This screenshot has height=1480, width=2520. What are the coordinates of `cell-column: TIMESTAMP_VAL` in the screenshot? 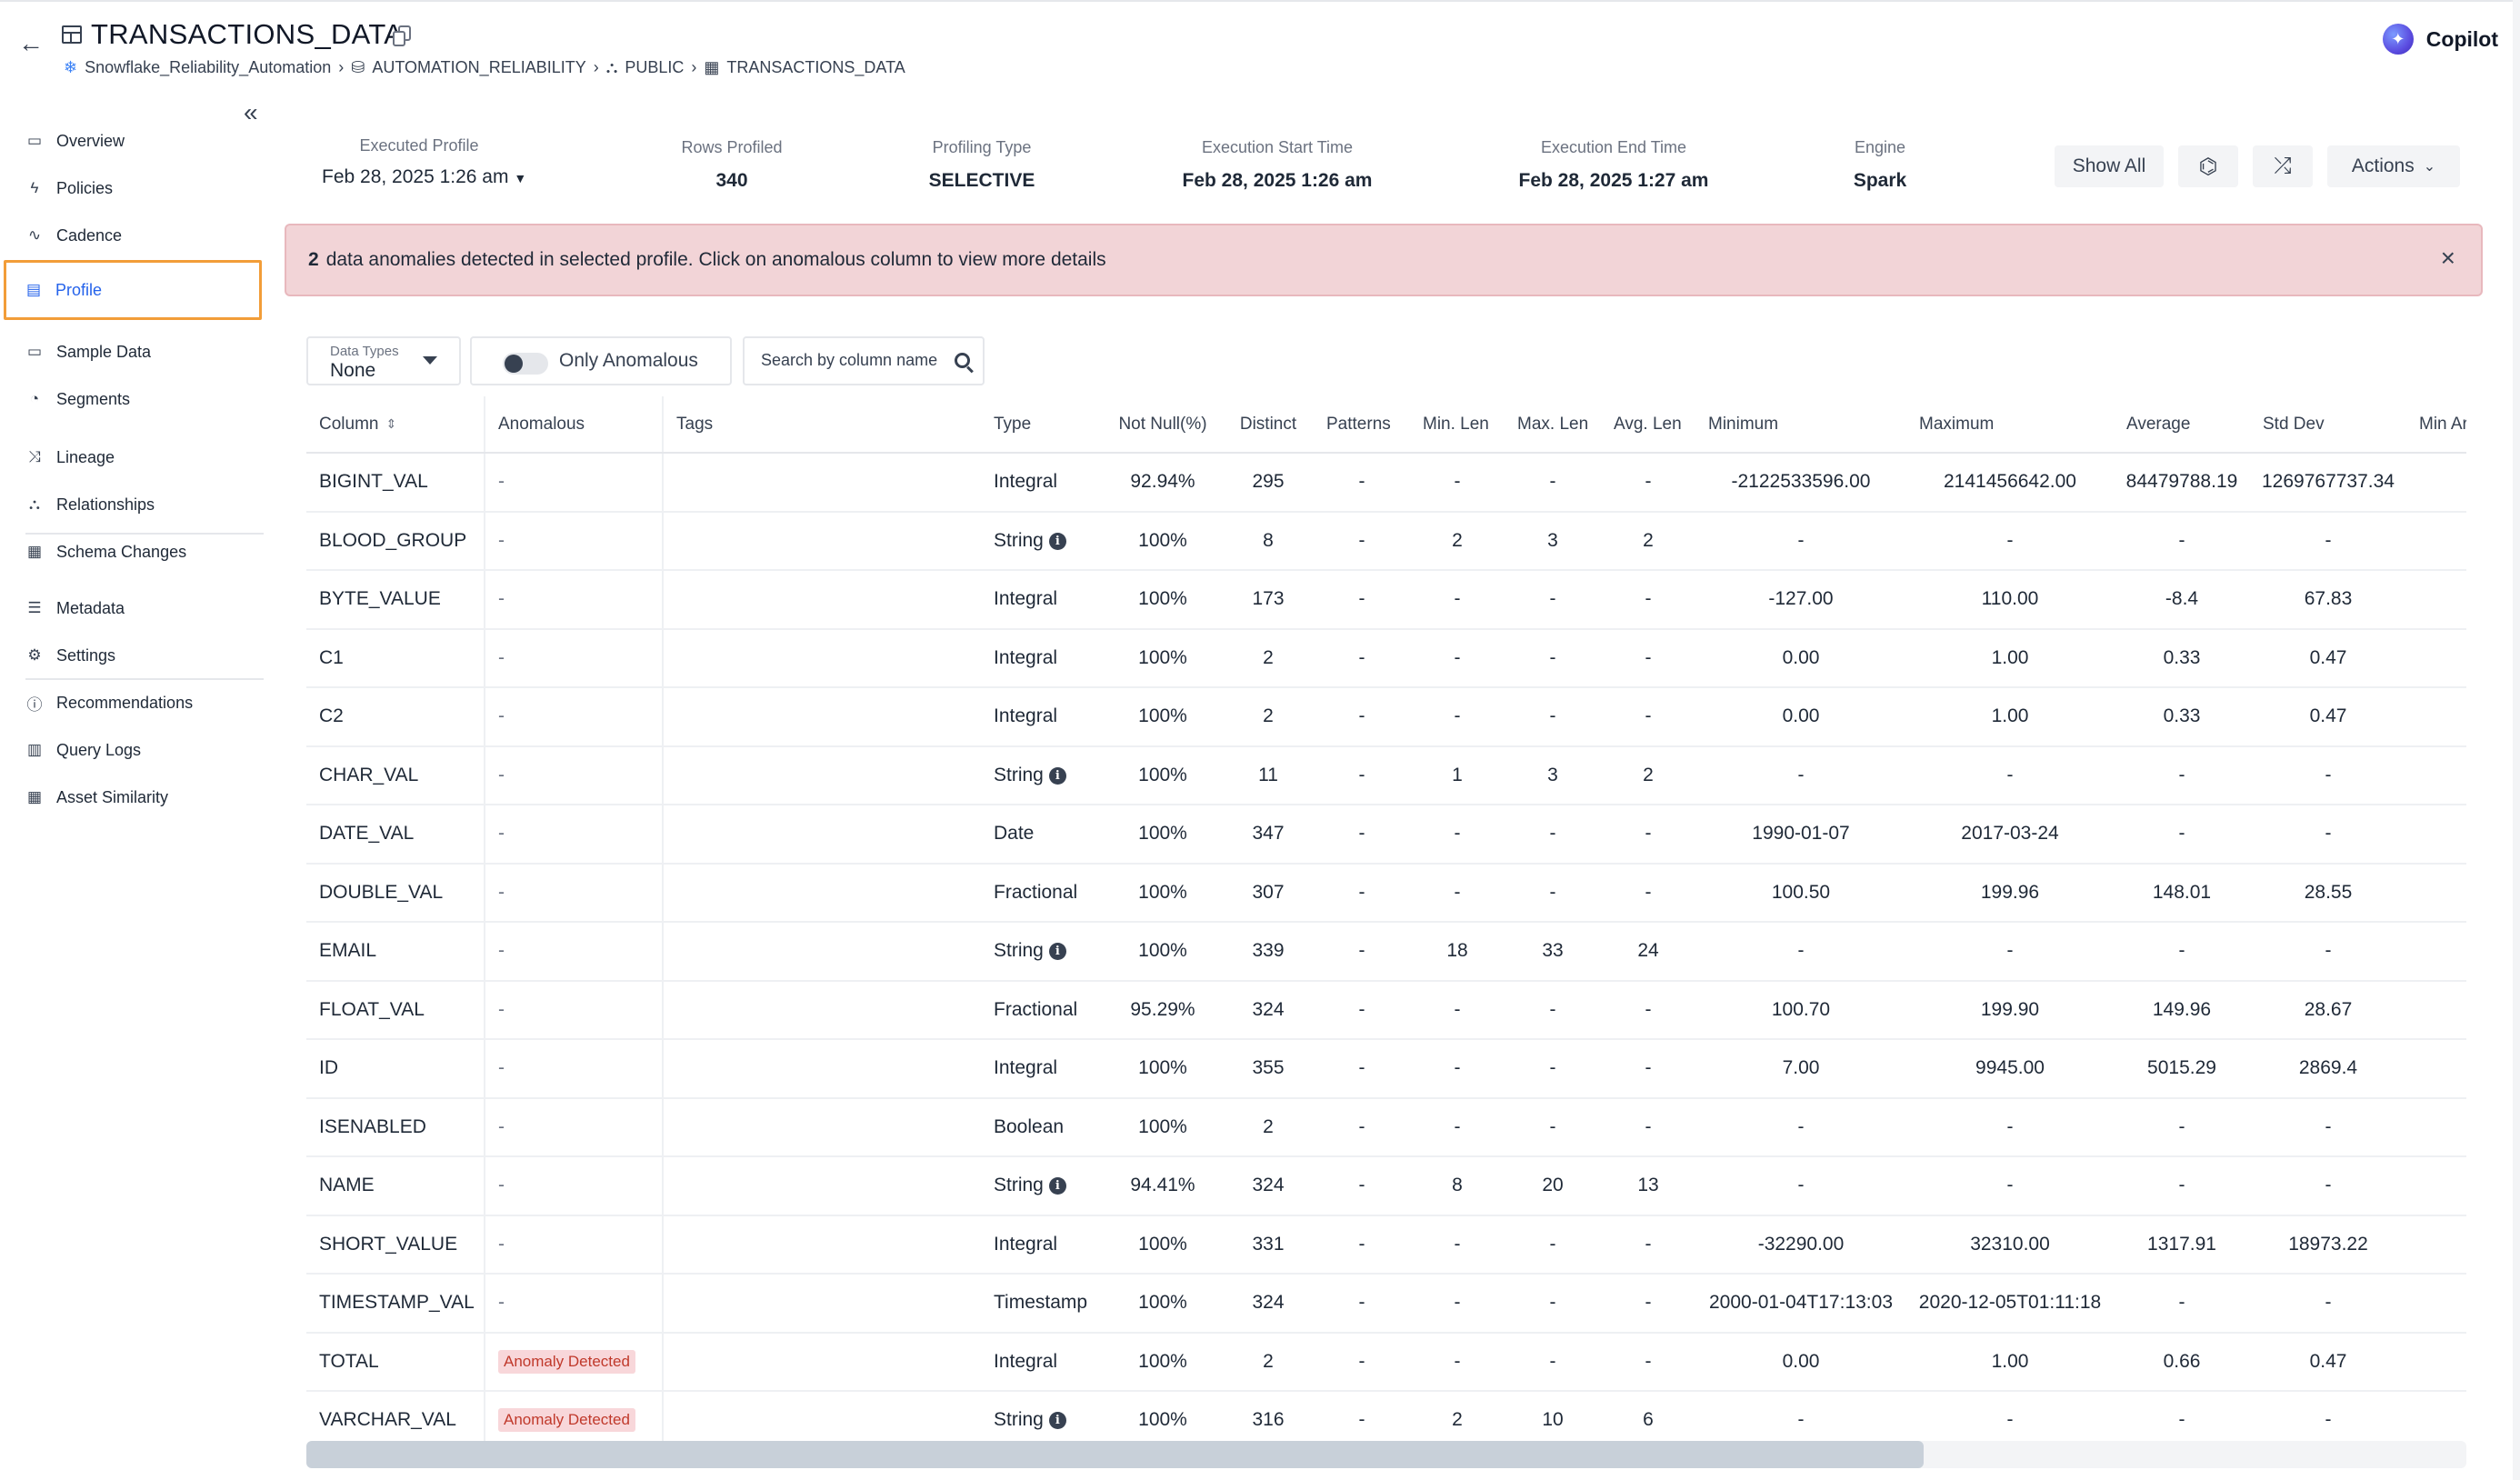 It's located at (395, 1304).